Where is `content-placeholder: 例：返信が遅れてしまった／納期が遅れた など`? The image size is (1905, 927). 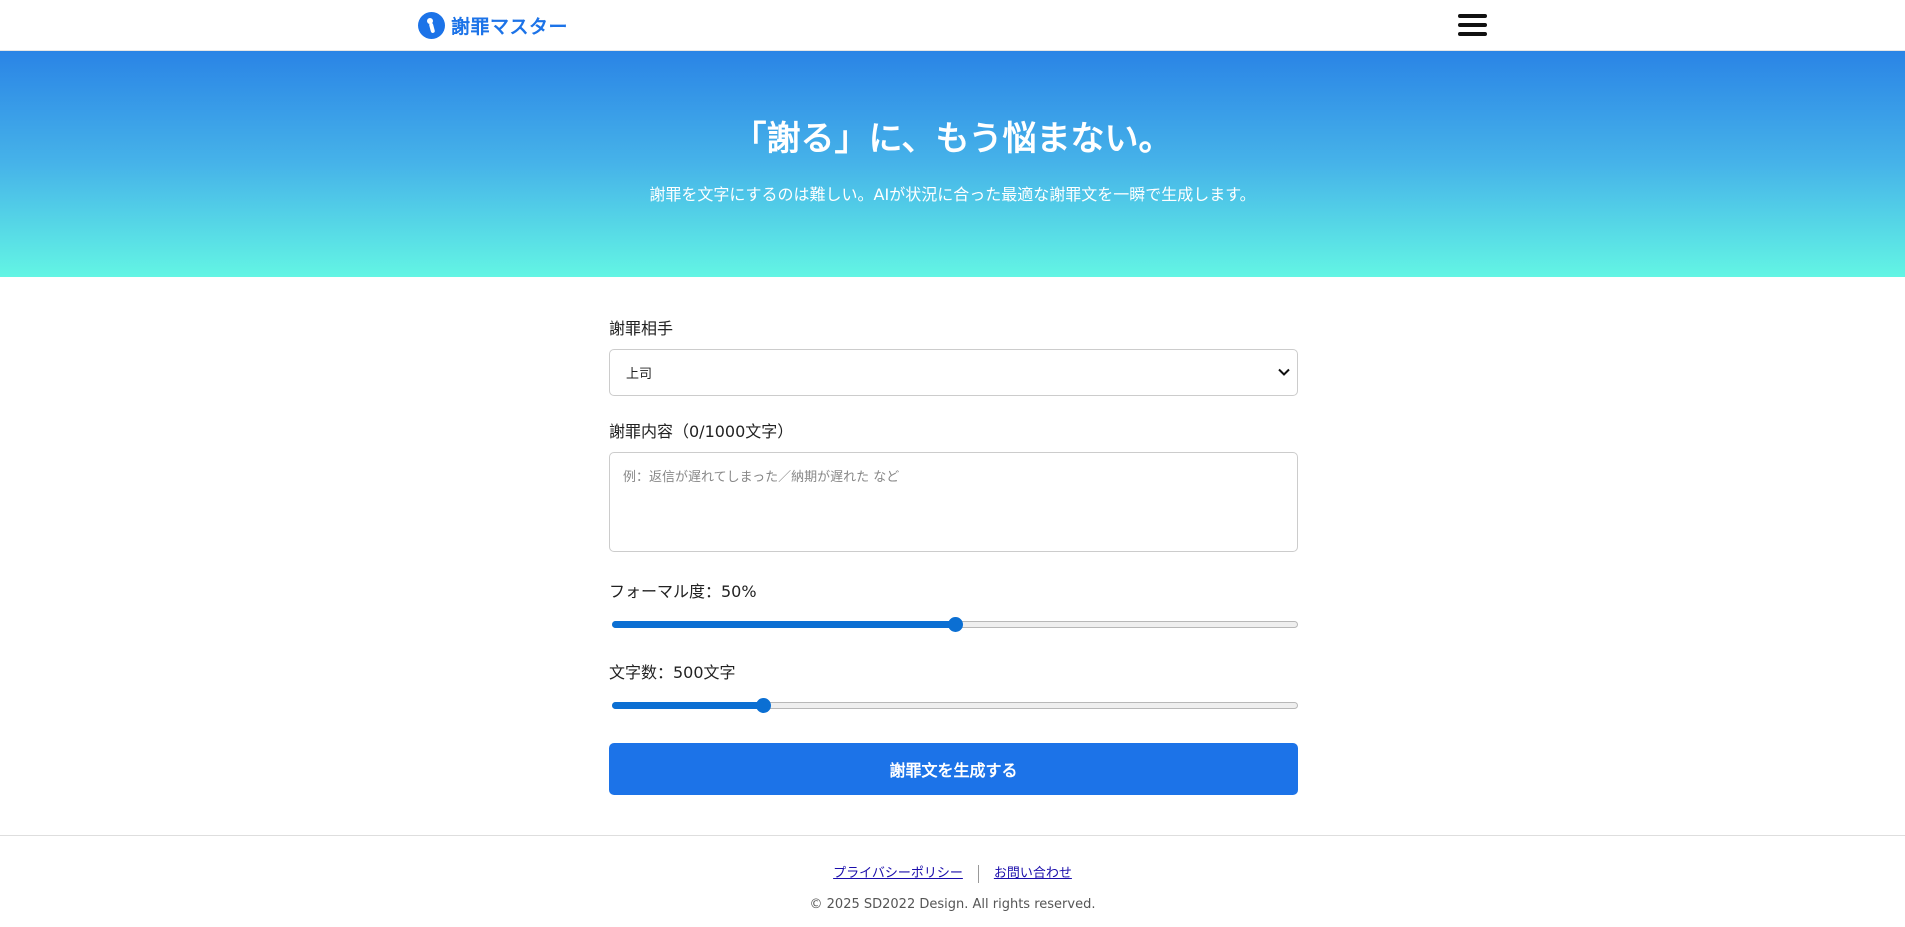 content-placeholder: 例：返信が遅れてしまった／納期が遅れた など is located at coordinates (761, 477).